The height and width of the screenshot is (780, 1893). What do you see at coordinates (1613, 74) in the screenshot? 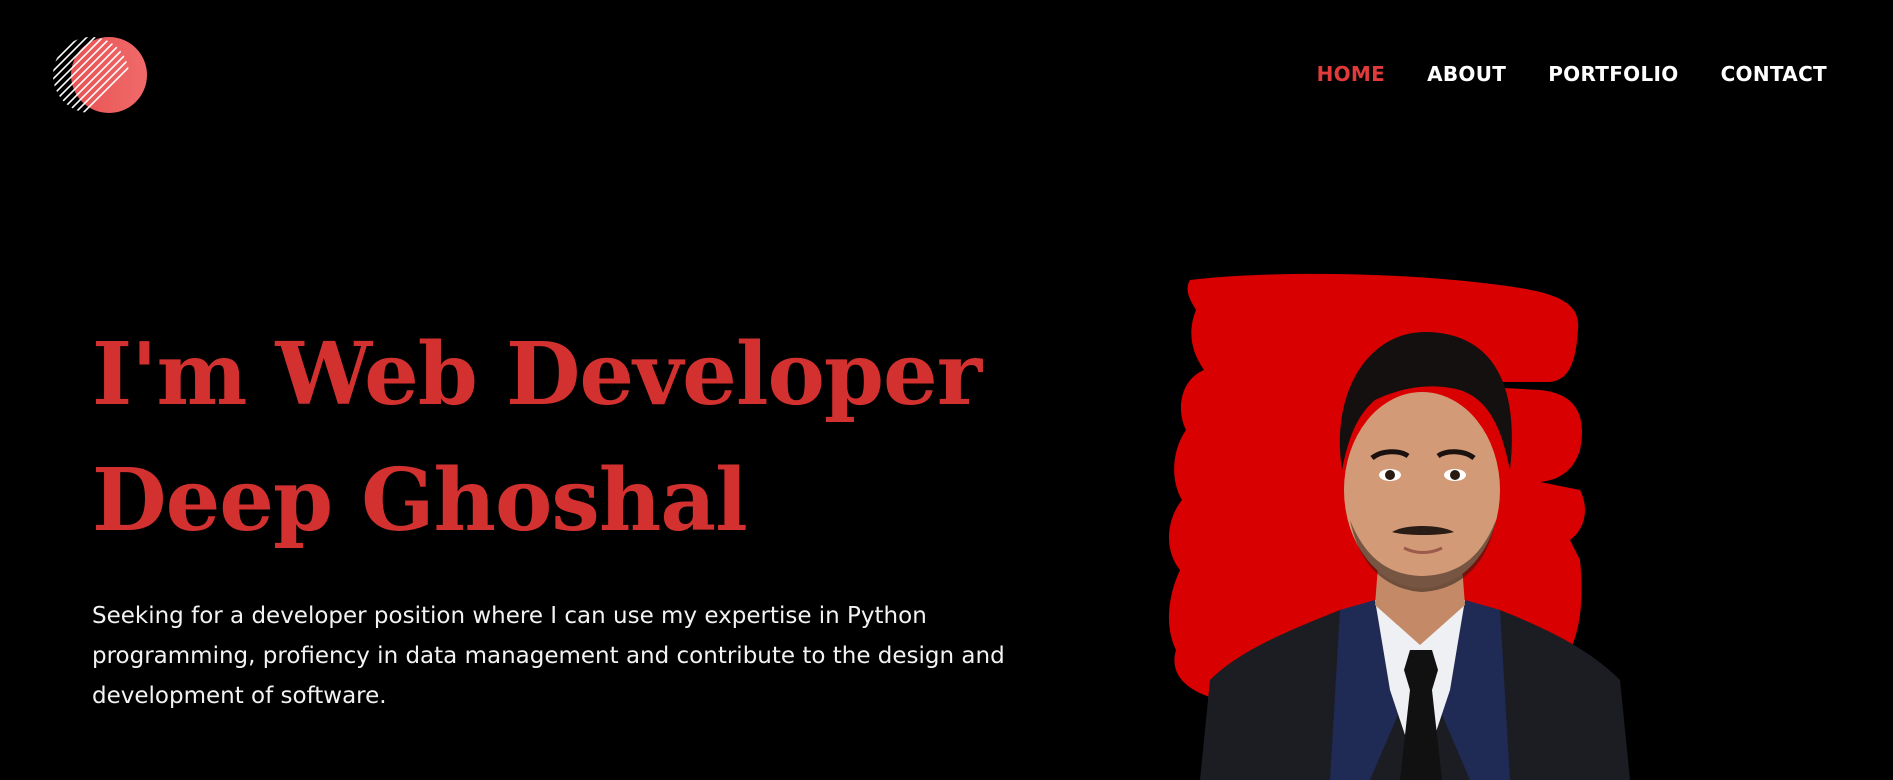
I see `nav-portfolio-link: PORTFOLIO` at bounding box center [1613, 74].